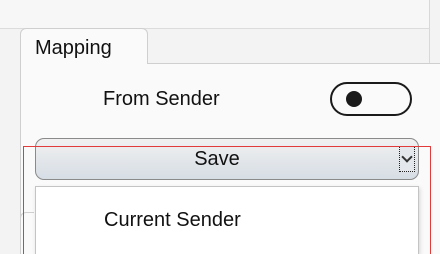  What do you see at coordinates (407, 159) in the screenshot?
I see `chevron-down-icon` at bounding box center [407, 159].